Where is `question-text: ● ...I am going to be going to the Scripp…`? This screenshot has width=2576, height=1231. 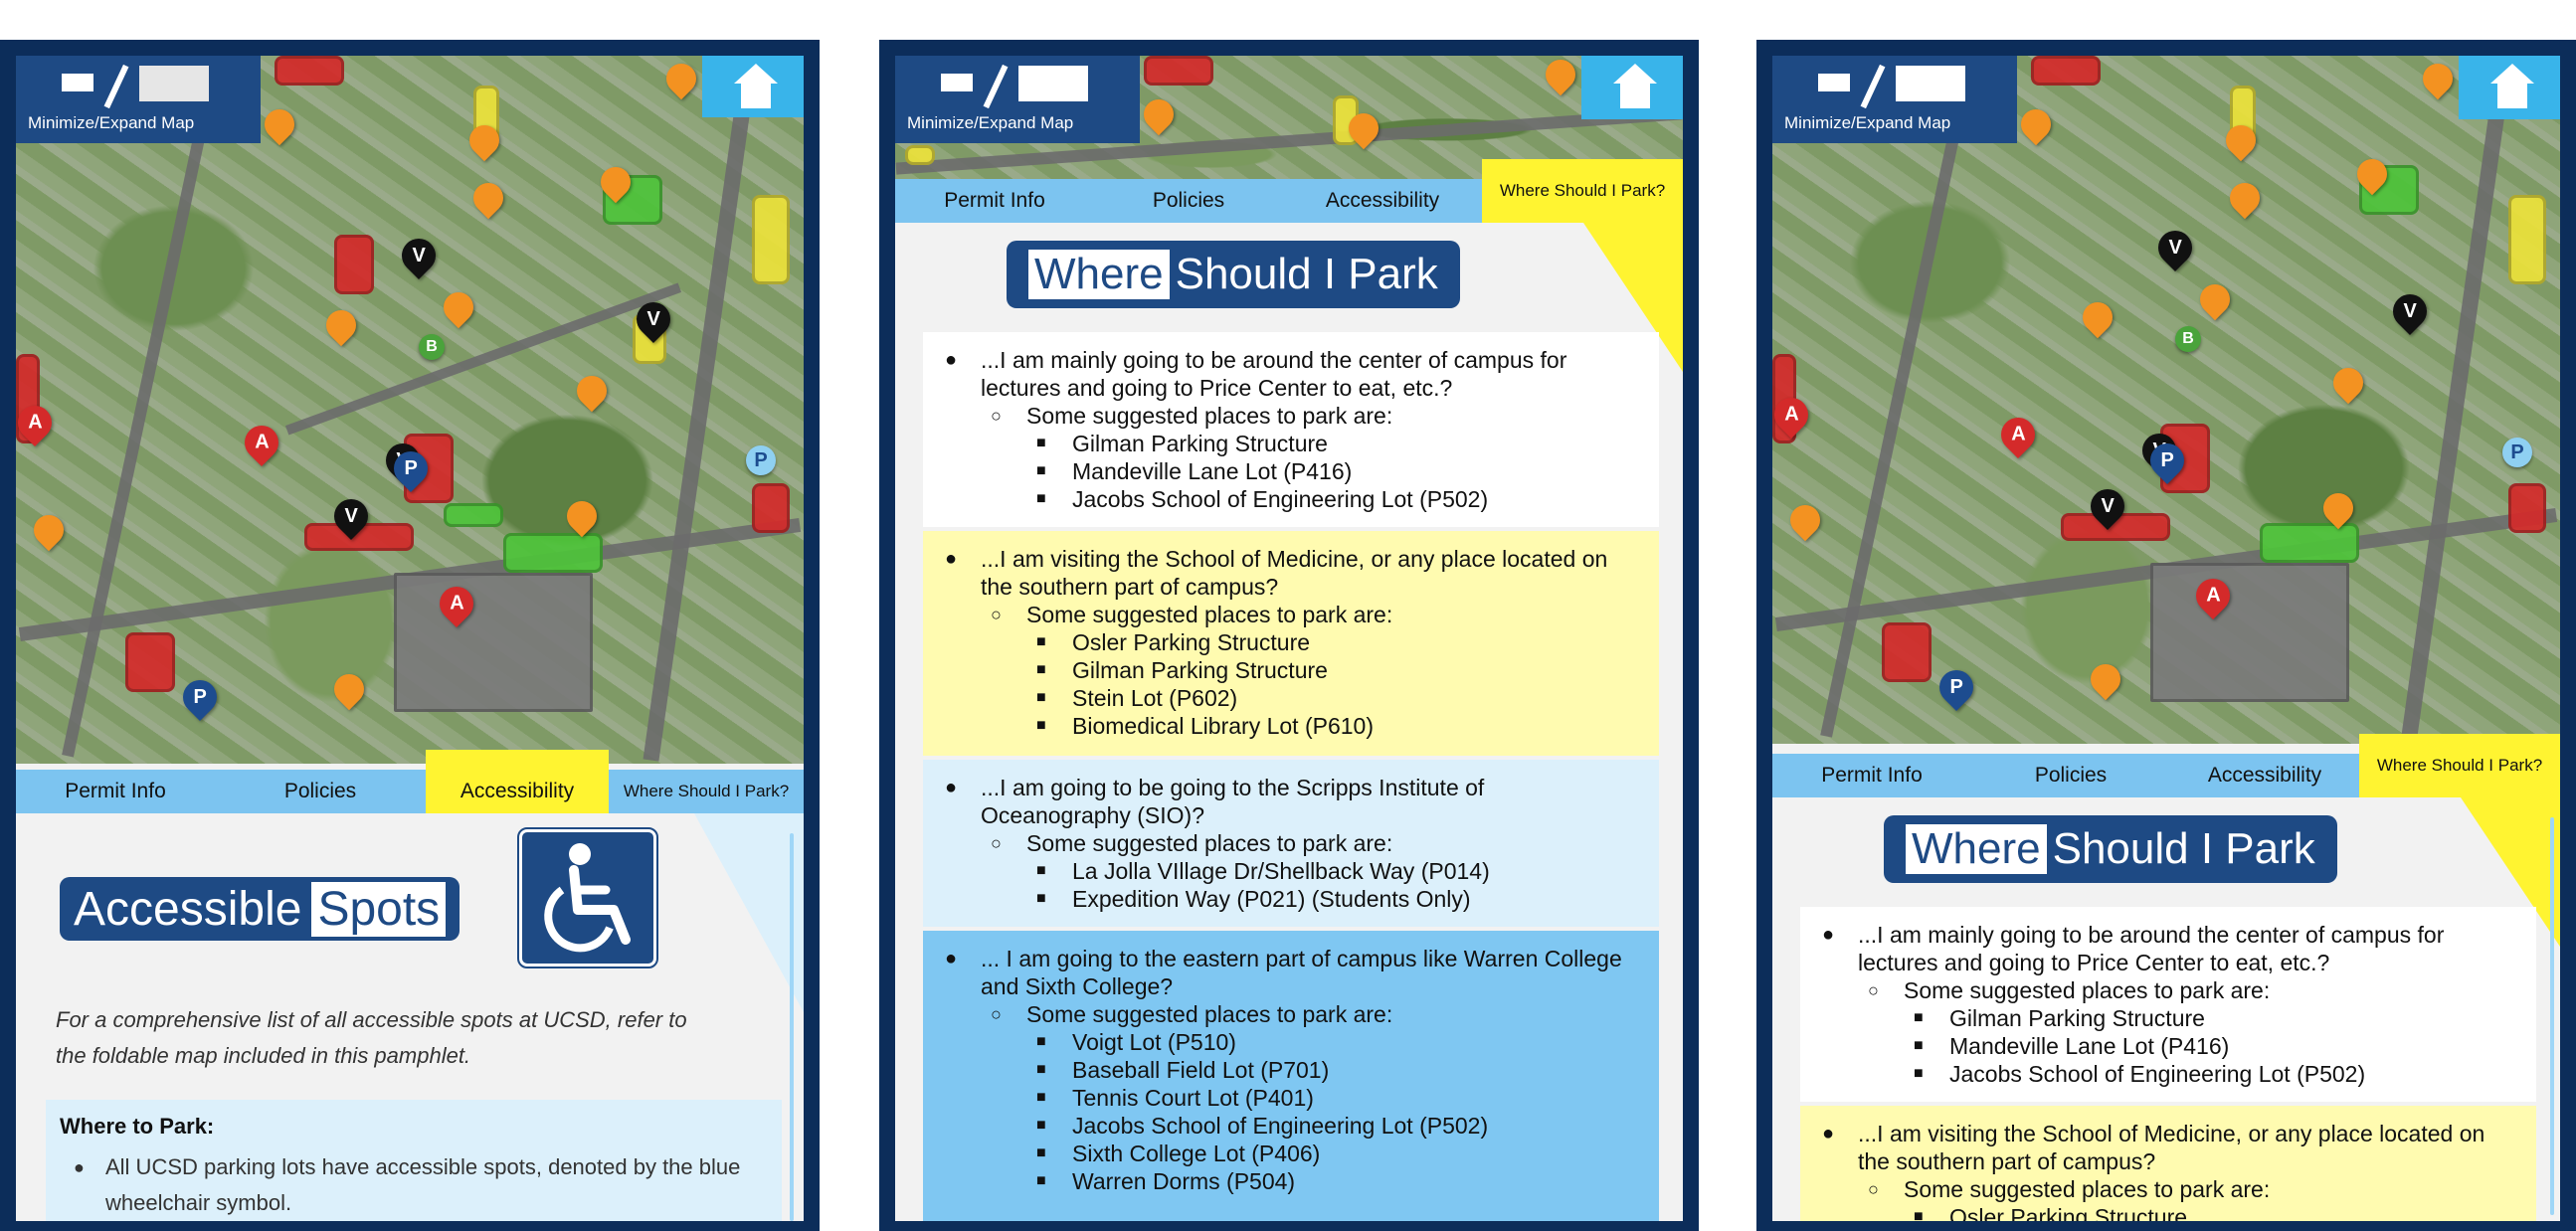 question-text: ● ...I am going to be going to the Scripp… is located at coordinates (1215, 801).